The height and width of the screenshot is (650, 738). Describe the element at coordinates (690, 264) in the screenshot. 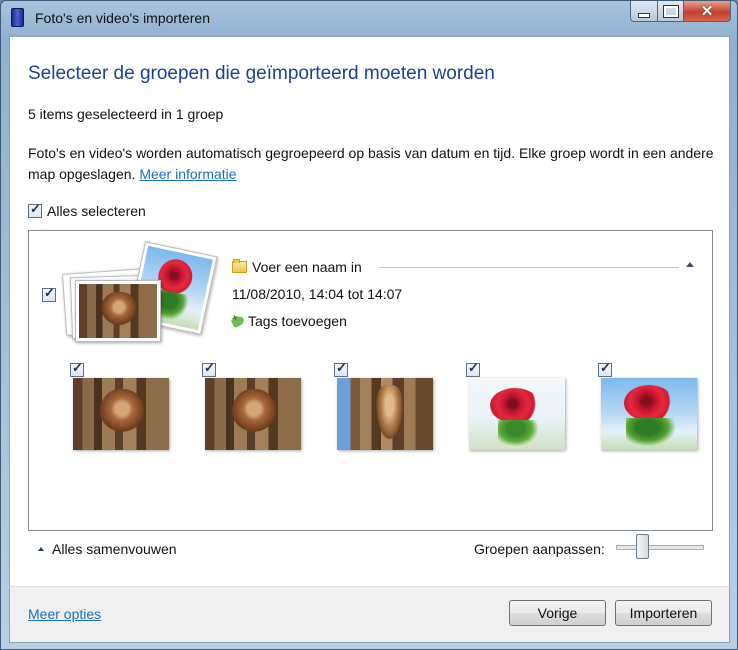

I see `collapse-group-icon` at that location.